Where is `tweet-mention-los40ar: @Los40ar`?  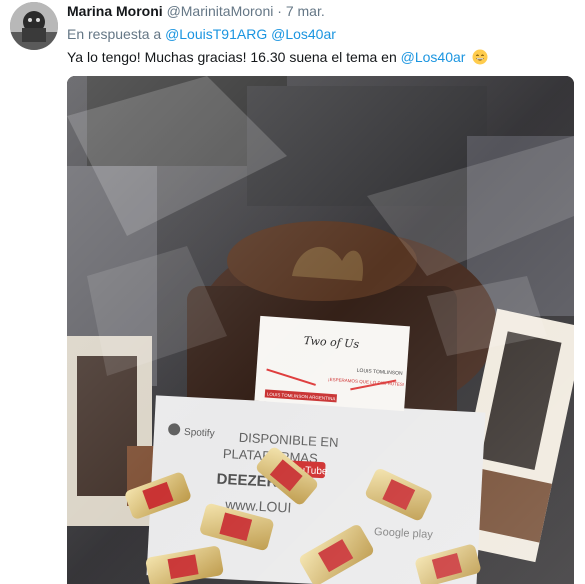 tweet-mention-los40ar: @Los40ar is located at coordinates (433, 57).